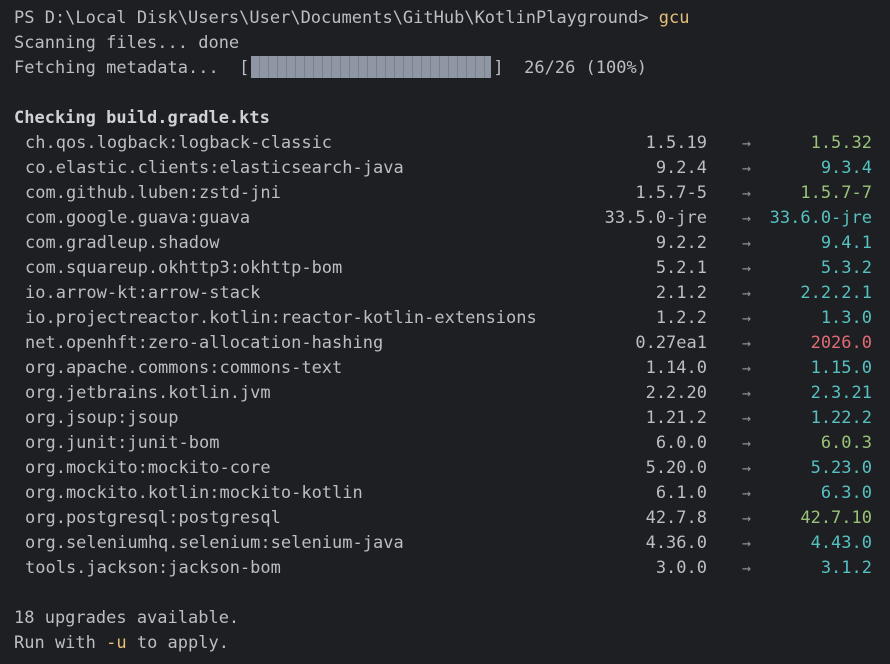  Describe the element at coordinates (244, 68) in the screenshot. I see `progress-open-bracket: [` at that location.